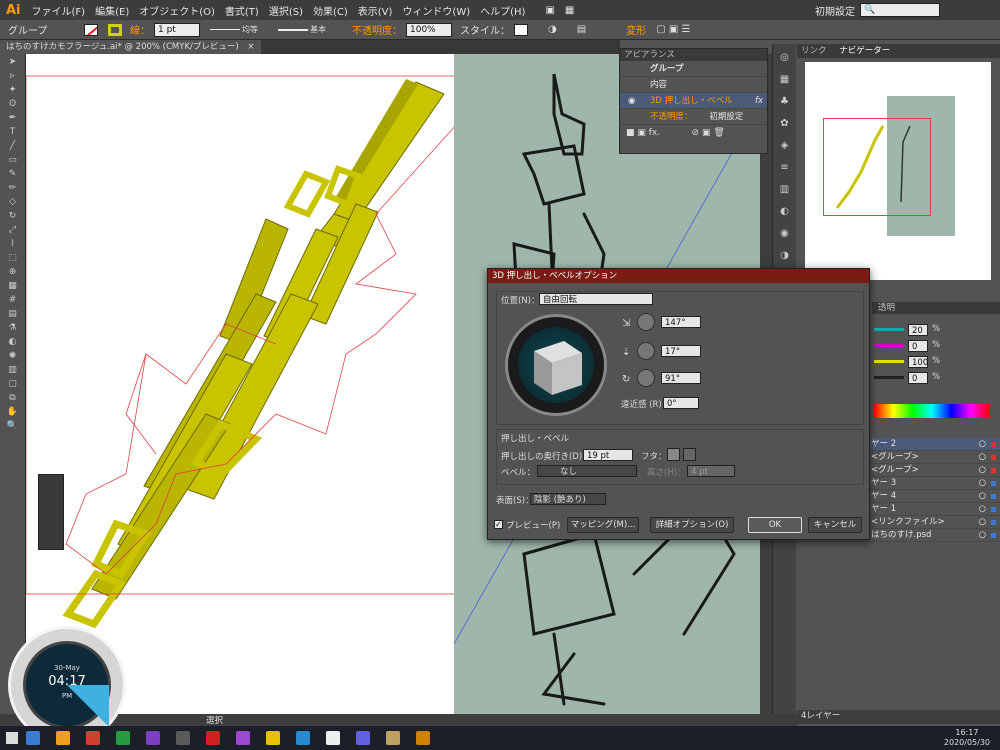 The width and height of the screenshot is (1000, 750). Describe the element at coordinates (569, 10) in the screenshot. I see `arrange-icon: ▦` at that location.